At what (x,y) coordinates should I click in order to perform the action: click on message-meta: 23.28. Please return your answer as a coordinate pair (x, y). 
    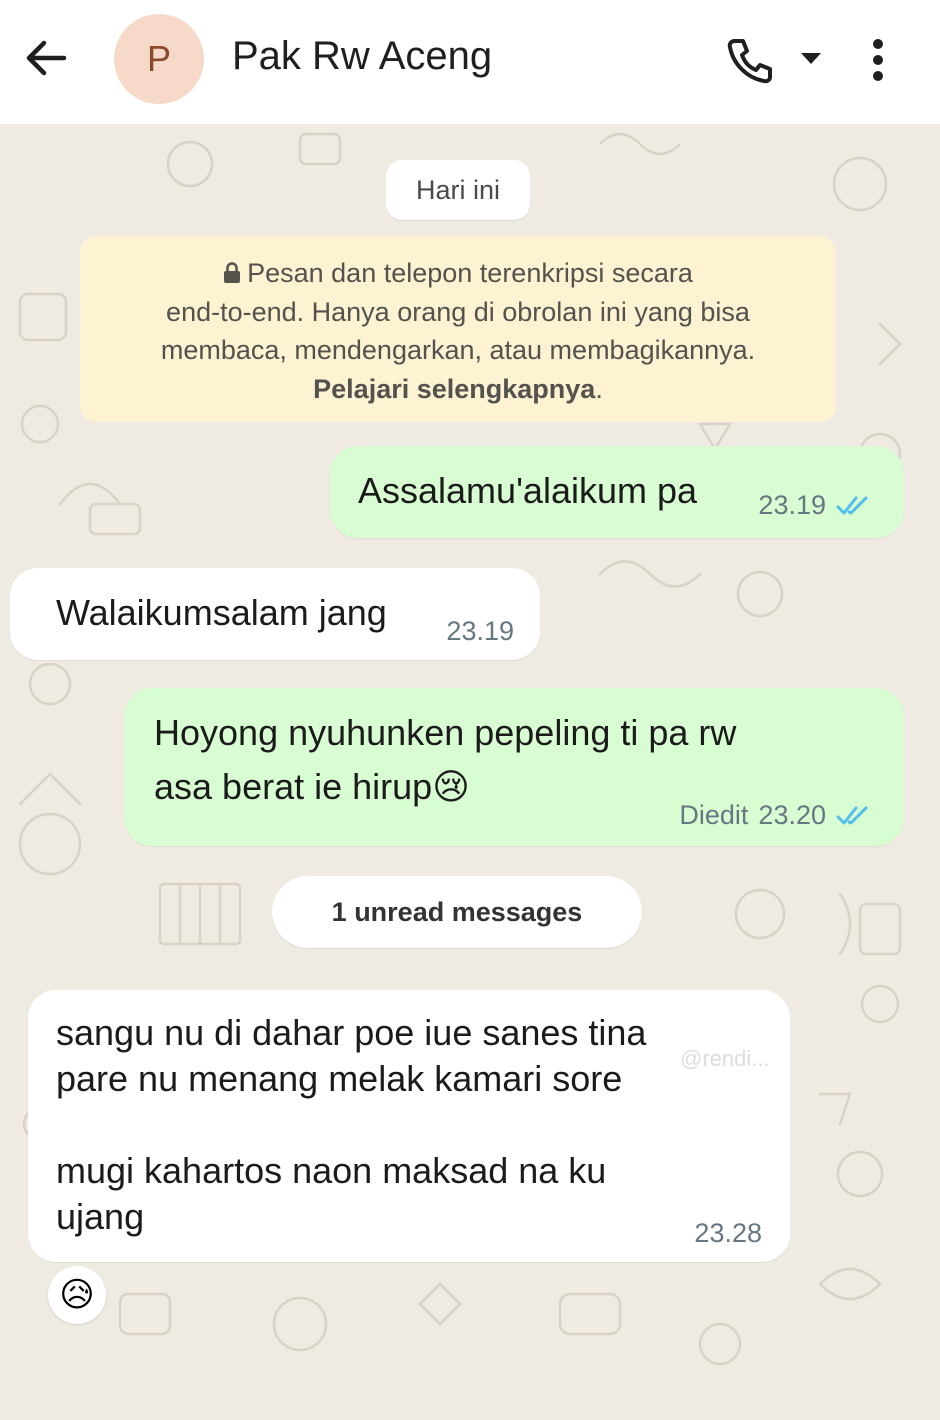
    Looking at the image, I should click on (728, 1233).